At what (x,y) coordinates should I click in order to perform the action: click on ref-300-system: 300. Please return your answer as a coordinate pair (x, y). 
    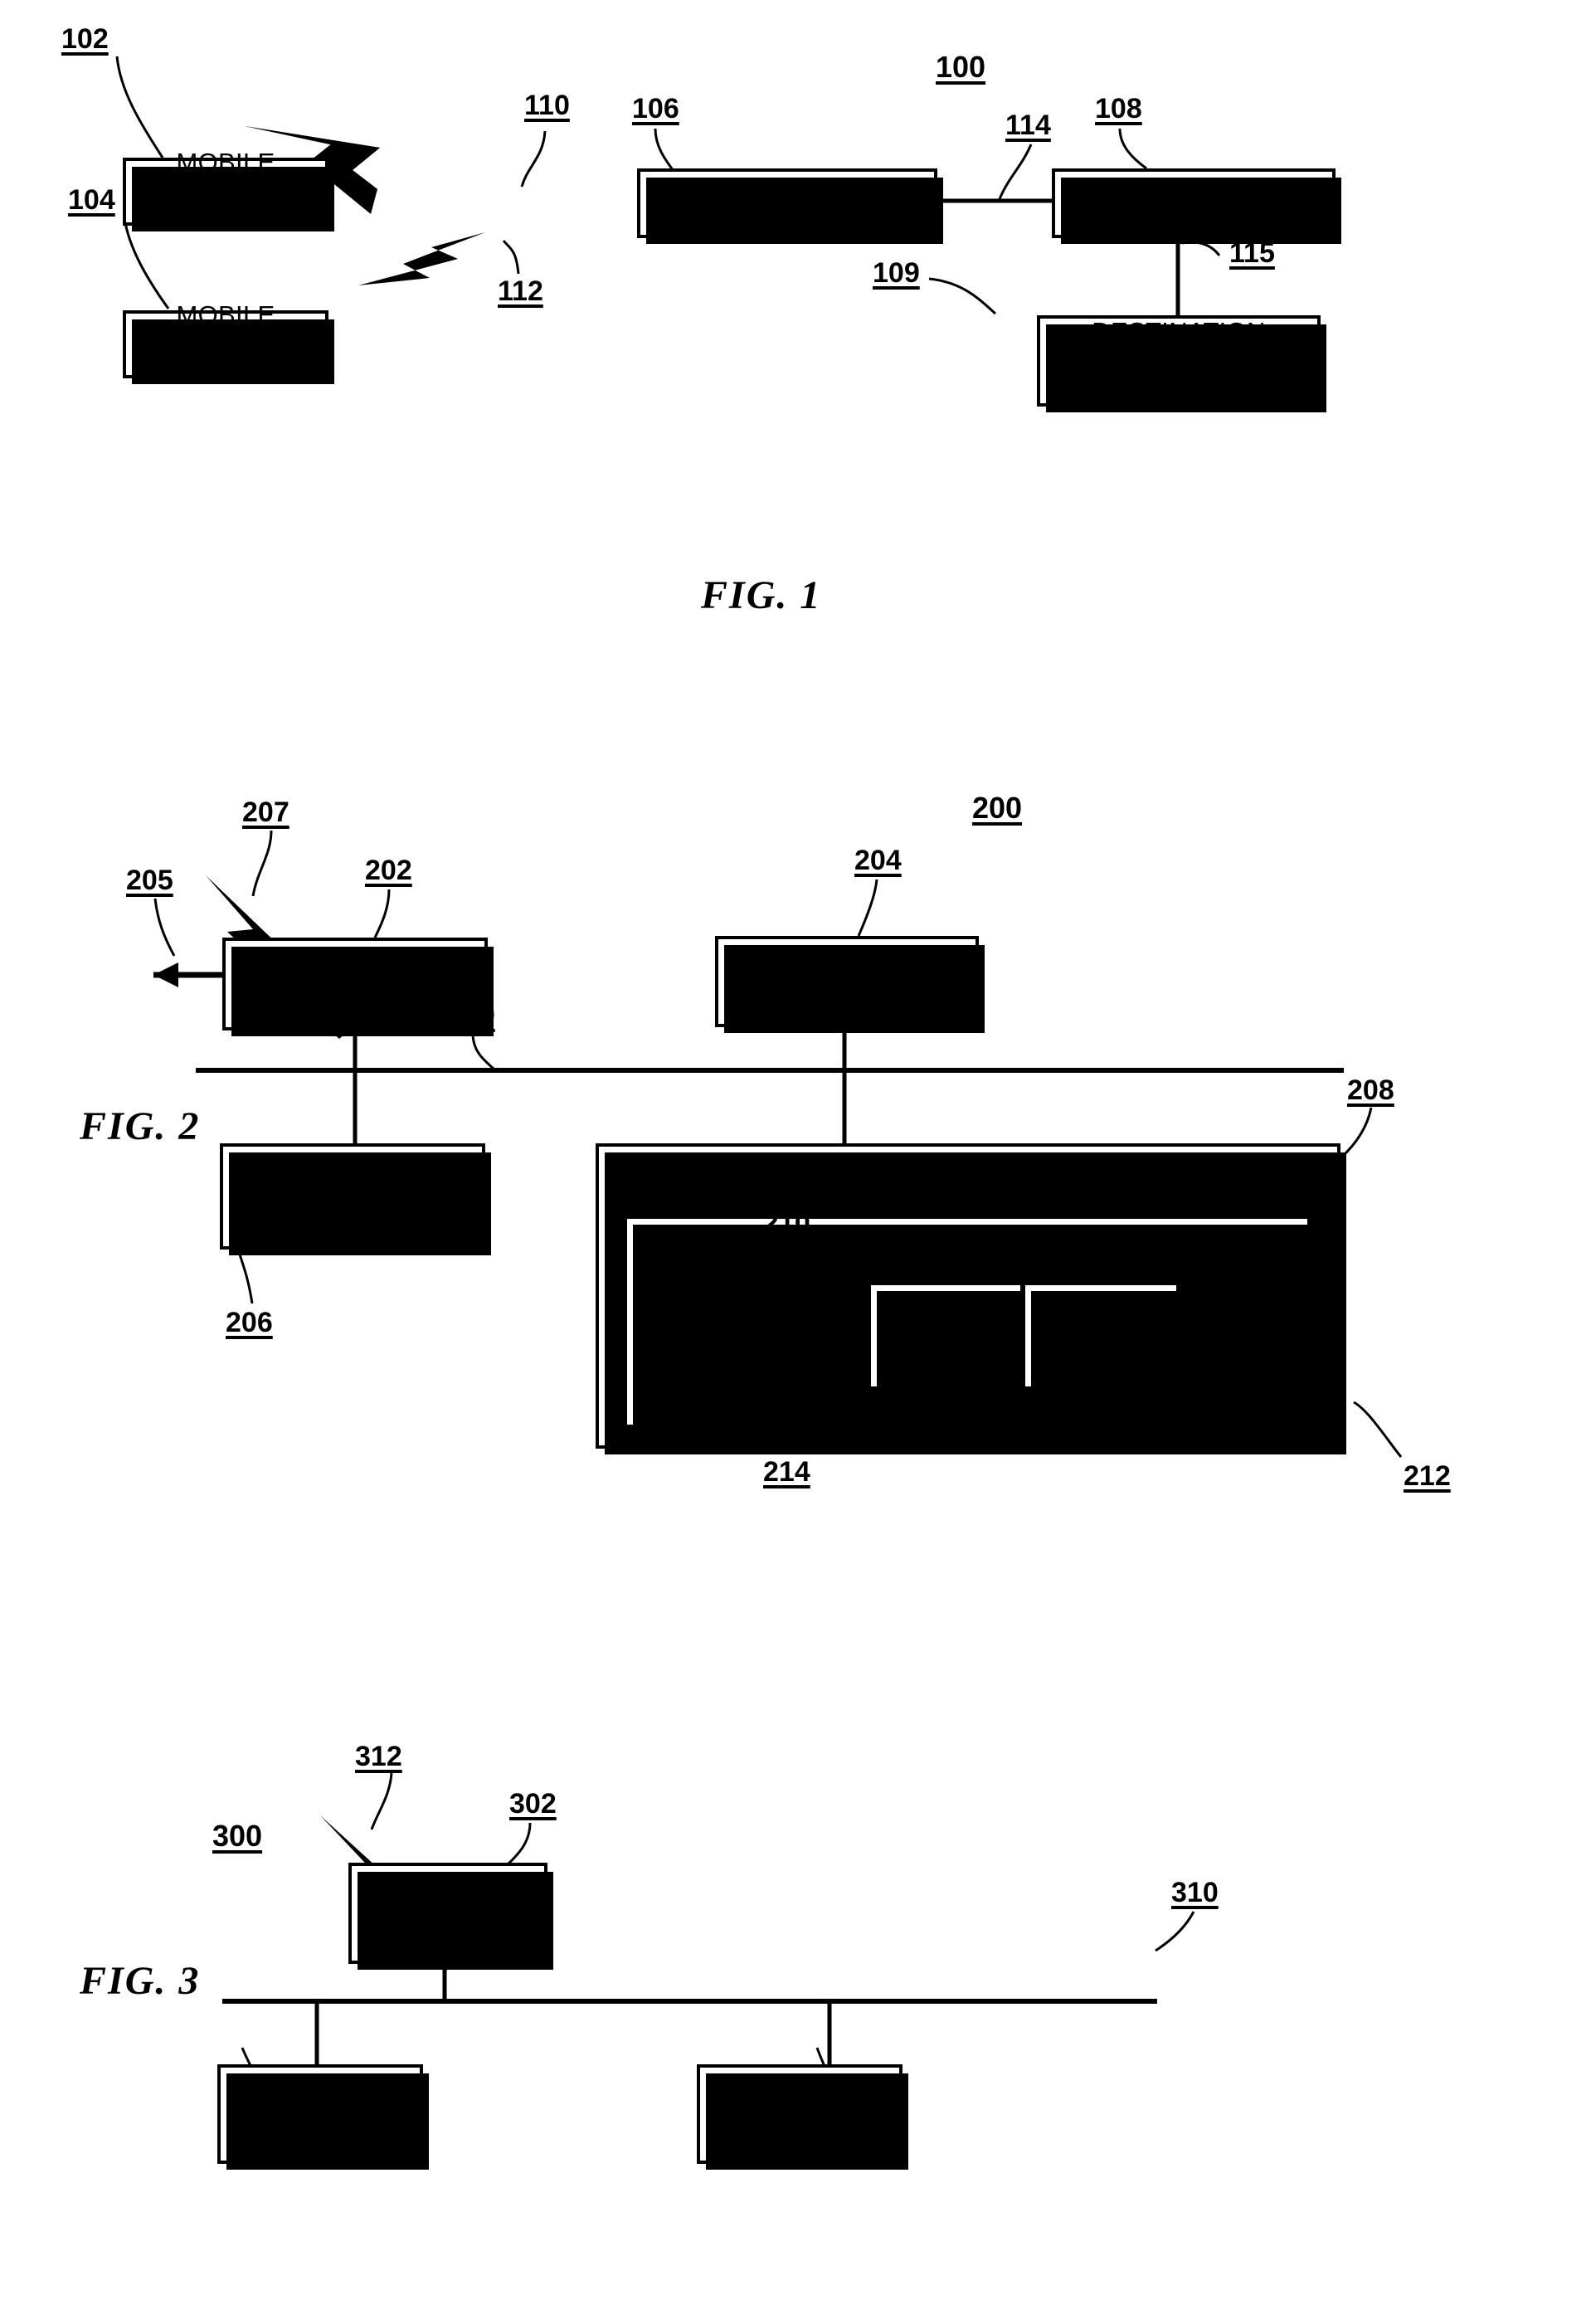
    Looking at the image, I should click on (238, 1836).